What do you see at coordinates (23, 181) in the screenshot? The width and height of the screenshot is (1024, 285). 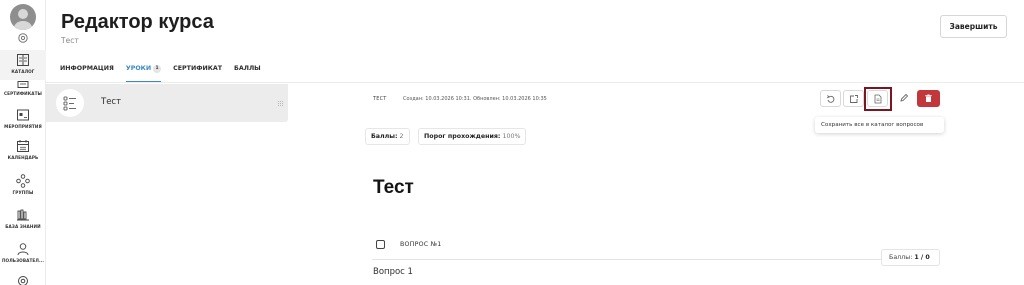 I see `groups-icon` at bounding box center [23, 181].